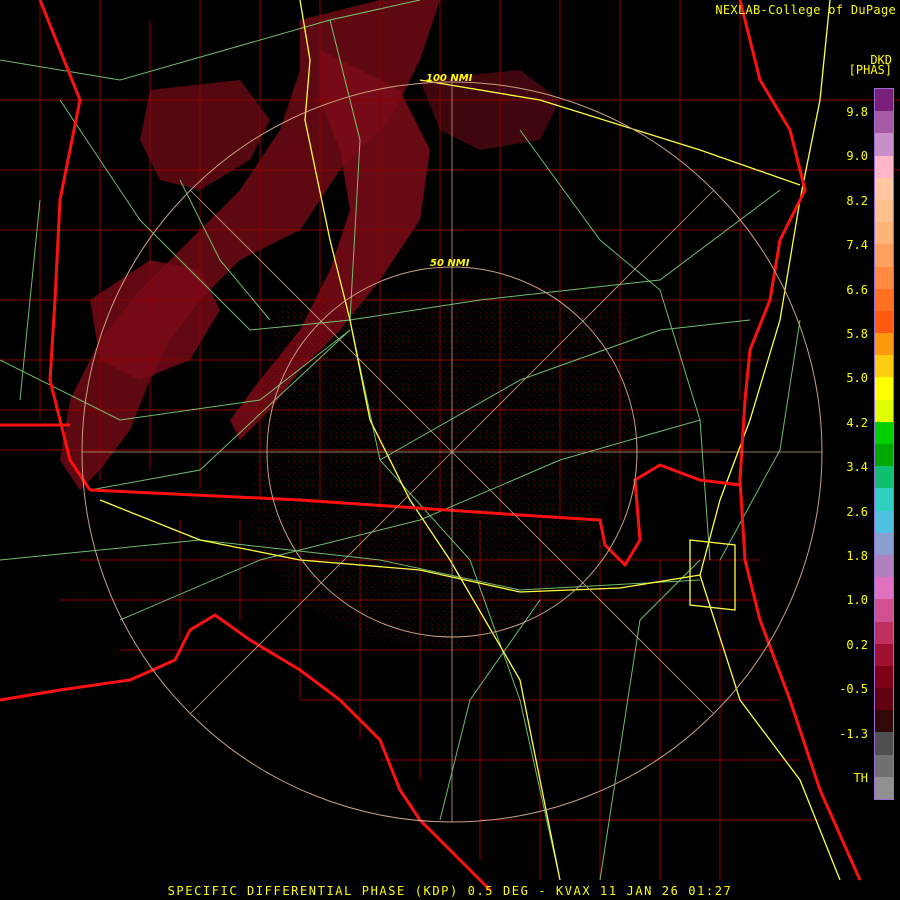 The image size is (900, 900). Describe the element at coordinates (857, 156) in the screenshot. I see `legend-tick-label: 9.0` at that location.